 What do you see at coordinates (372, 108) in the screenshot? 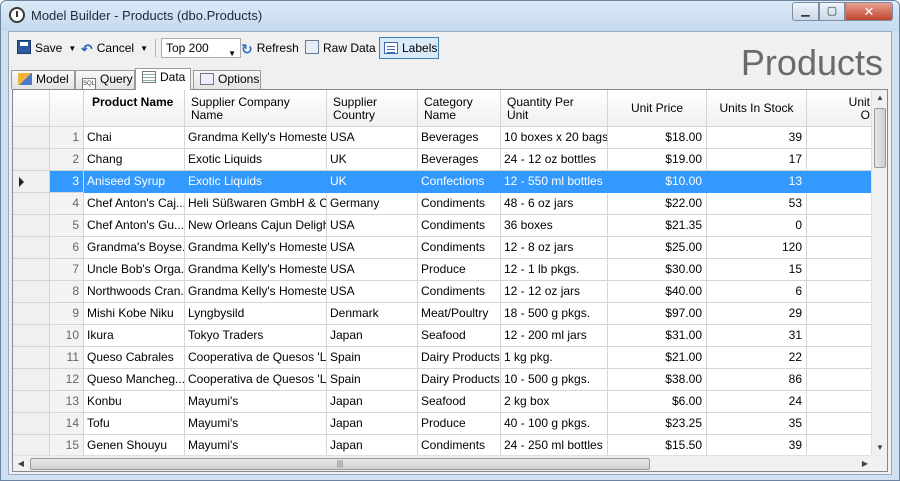
I see `column-header-supplier-country: Supplier Country` at bounding box center [372, 108].